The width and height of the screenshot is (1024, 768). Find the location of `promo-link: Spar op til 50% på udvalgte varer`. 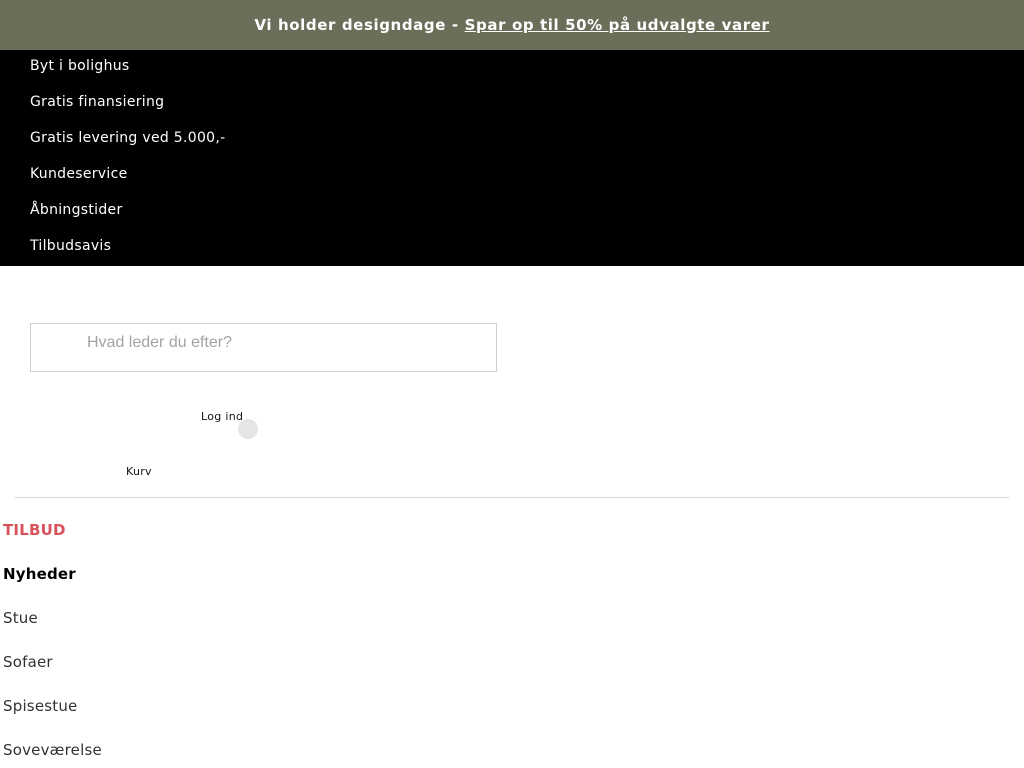

promo-link: Spar op til 50% på udvalgte varer is located at coordinates (617, 25).